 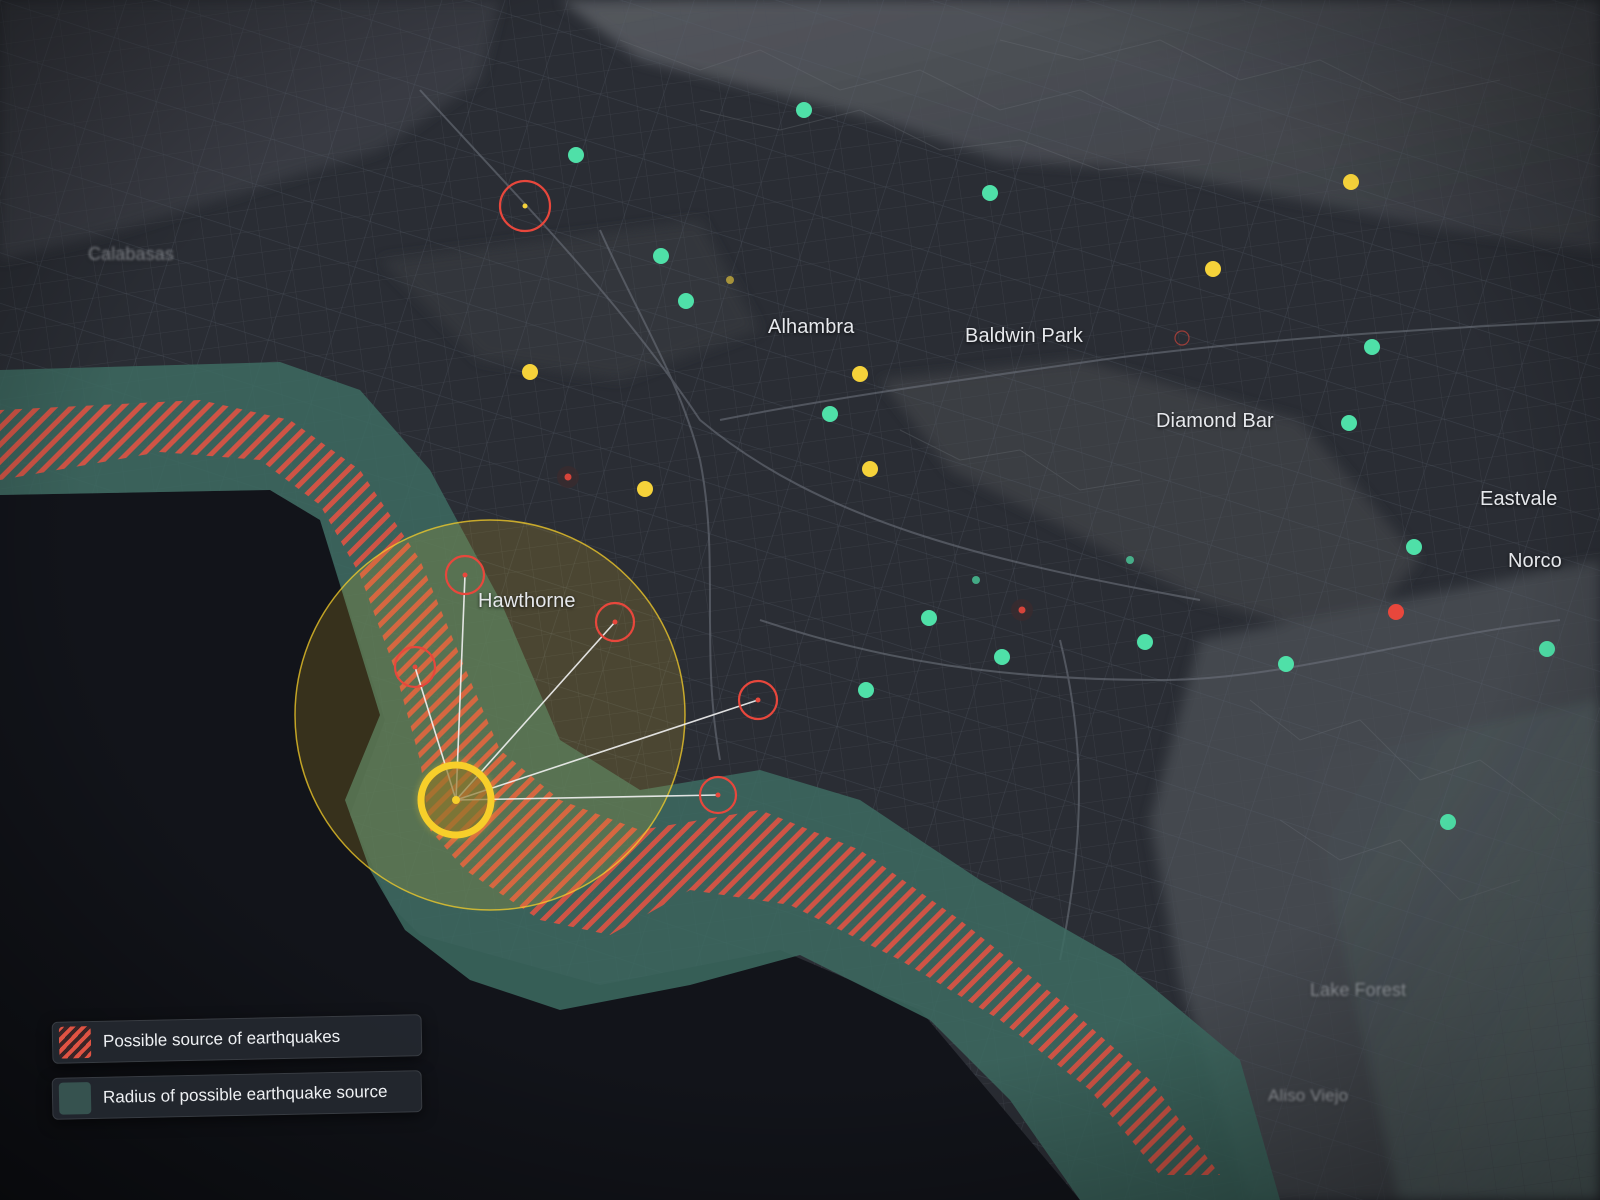 I want to click on legend-label: Possible source of earthquakes, so click(x=221, y=1038).